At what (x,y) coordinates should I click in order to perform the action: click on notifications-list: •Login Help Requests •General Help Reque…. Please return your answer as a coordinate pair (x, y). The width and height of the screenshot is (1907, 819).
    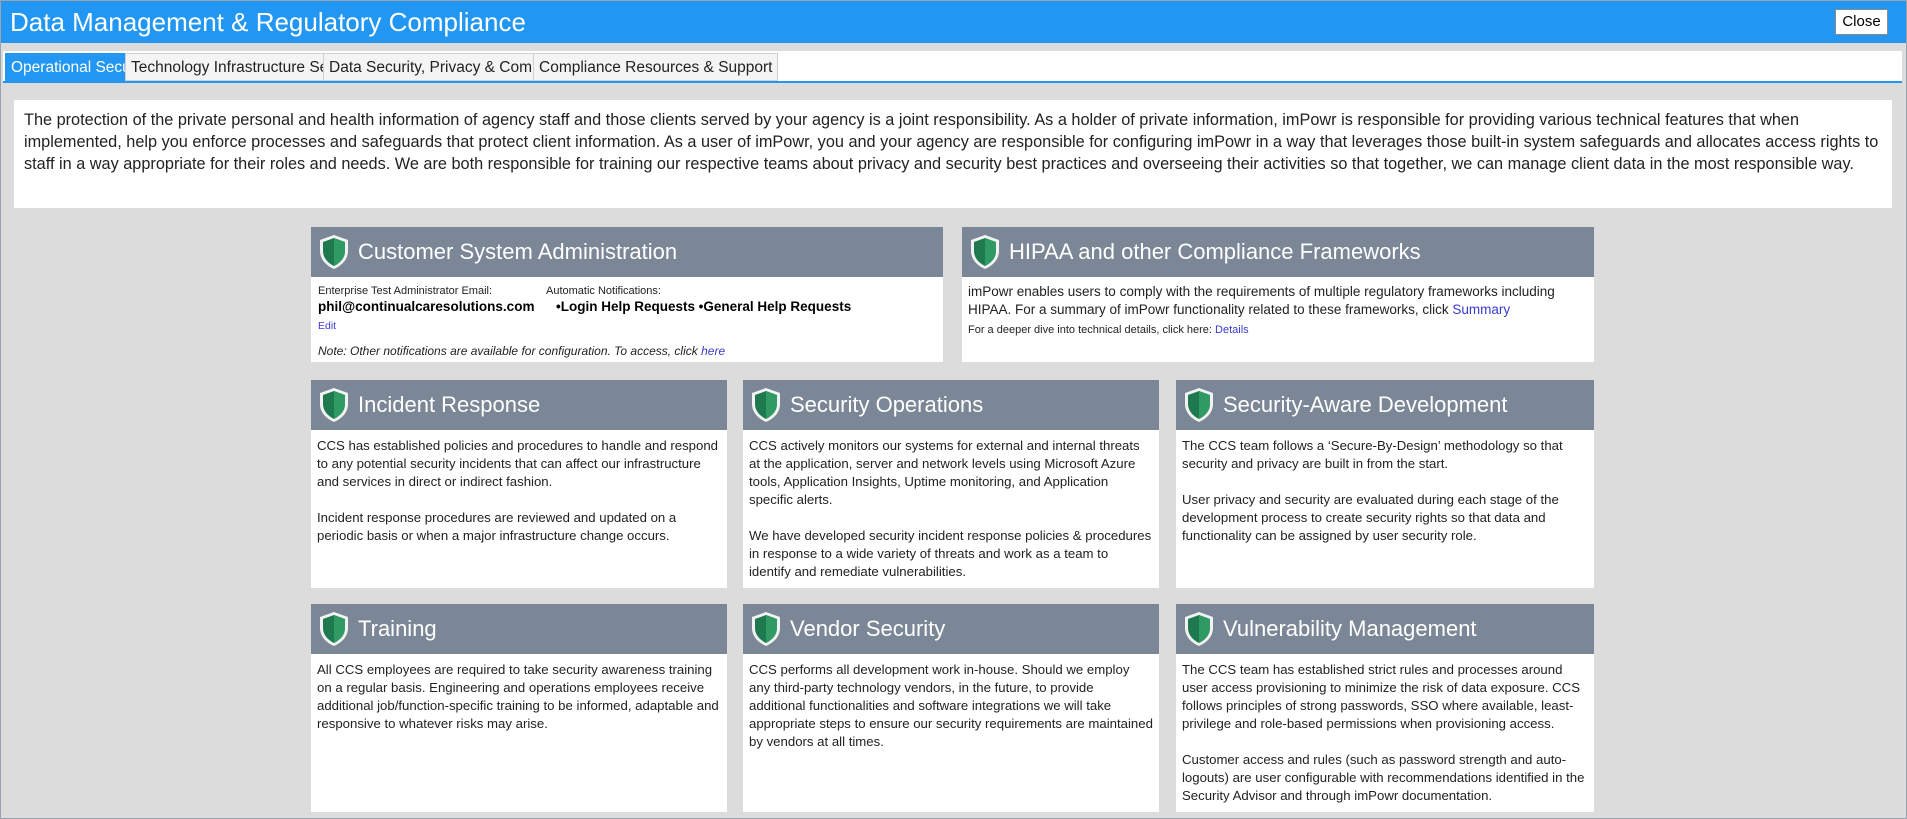
    Looking at the image, I should click on (741, 307).